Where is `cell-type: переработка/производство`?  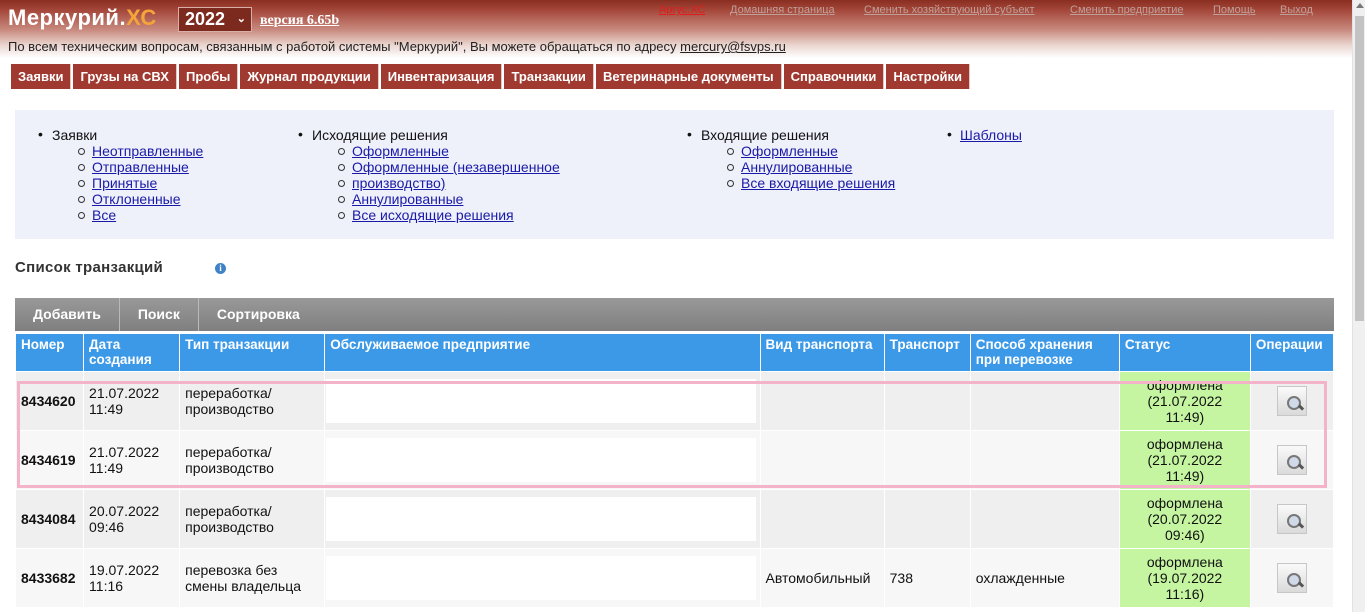 cell-type: переработка/производство is located at coordinates (252, 401).